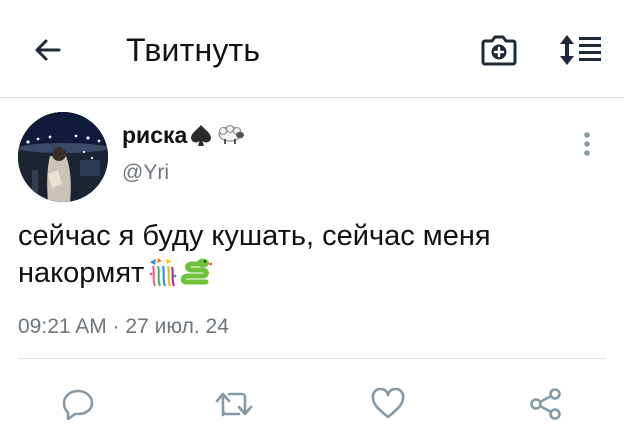 The width and height of the screenshot is (624, 442). I want to click on tweet-time: 09:21 AM, so click(62, 326).